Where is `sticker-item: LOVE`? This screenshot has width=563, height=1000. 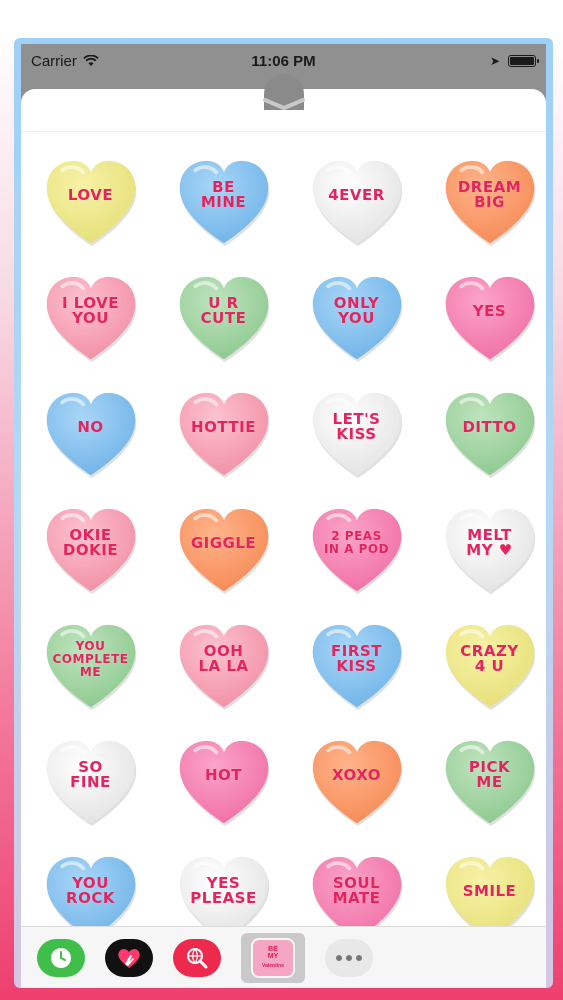
sticker-item: LOVE is located at coordinates (90, 202).